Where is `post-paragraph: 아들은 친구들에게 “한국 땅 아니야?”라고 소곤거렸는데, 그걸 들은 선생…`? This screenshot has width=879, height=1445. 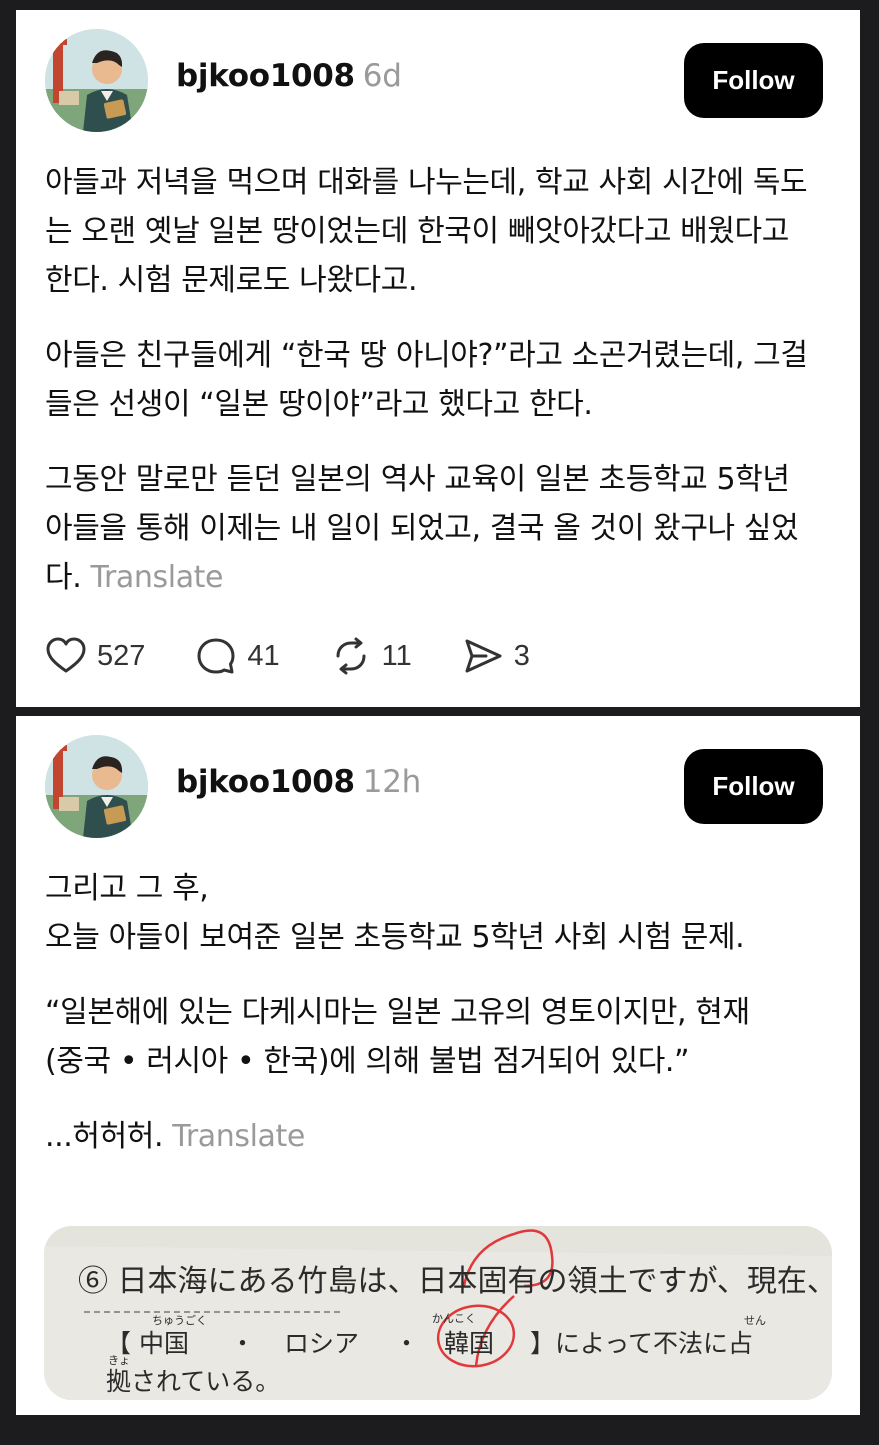 post-paragraph: 아들은 친구들에게 “한국 땅 아니야?”라고 소곤거렸는데, 그걸 들은 선생… is located at coordinates (426, 380).